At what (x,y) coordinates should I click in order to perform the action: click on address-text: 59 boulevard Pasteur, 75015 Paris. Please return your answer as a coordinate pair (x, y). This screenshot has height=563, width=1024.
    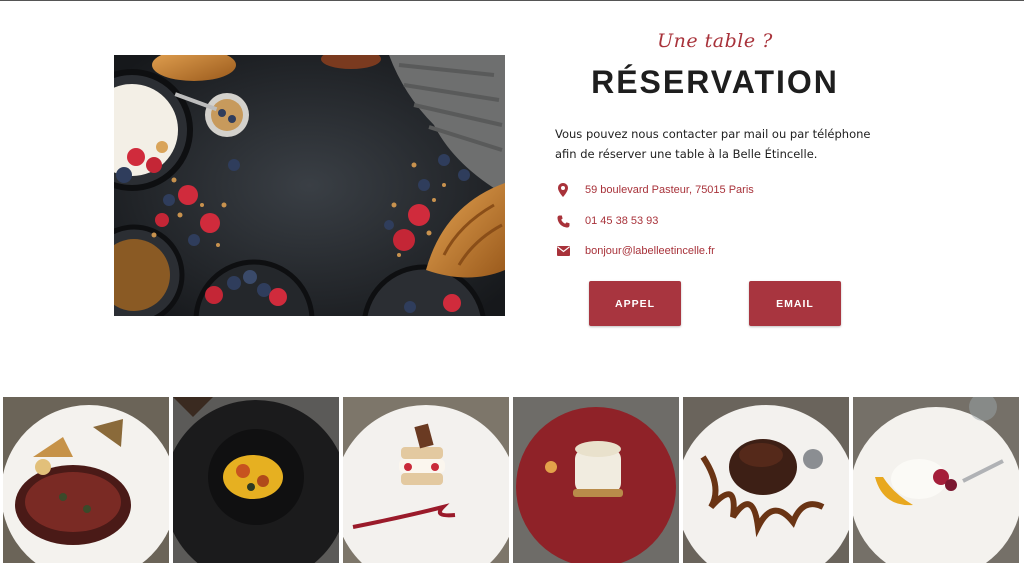
    Looking at the image, I should click on (669, 190).